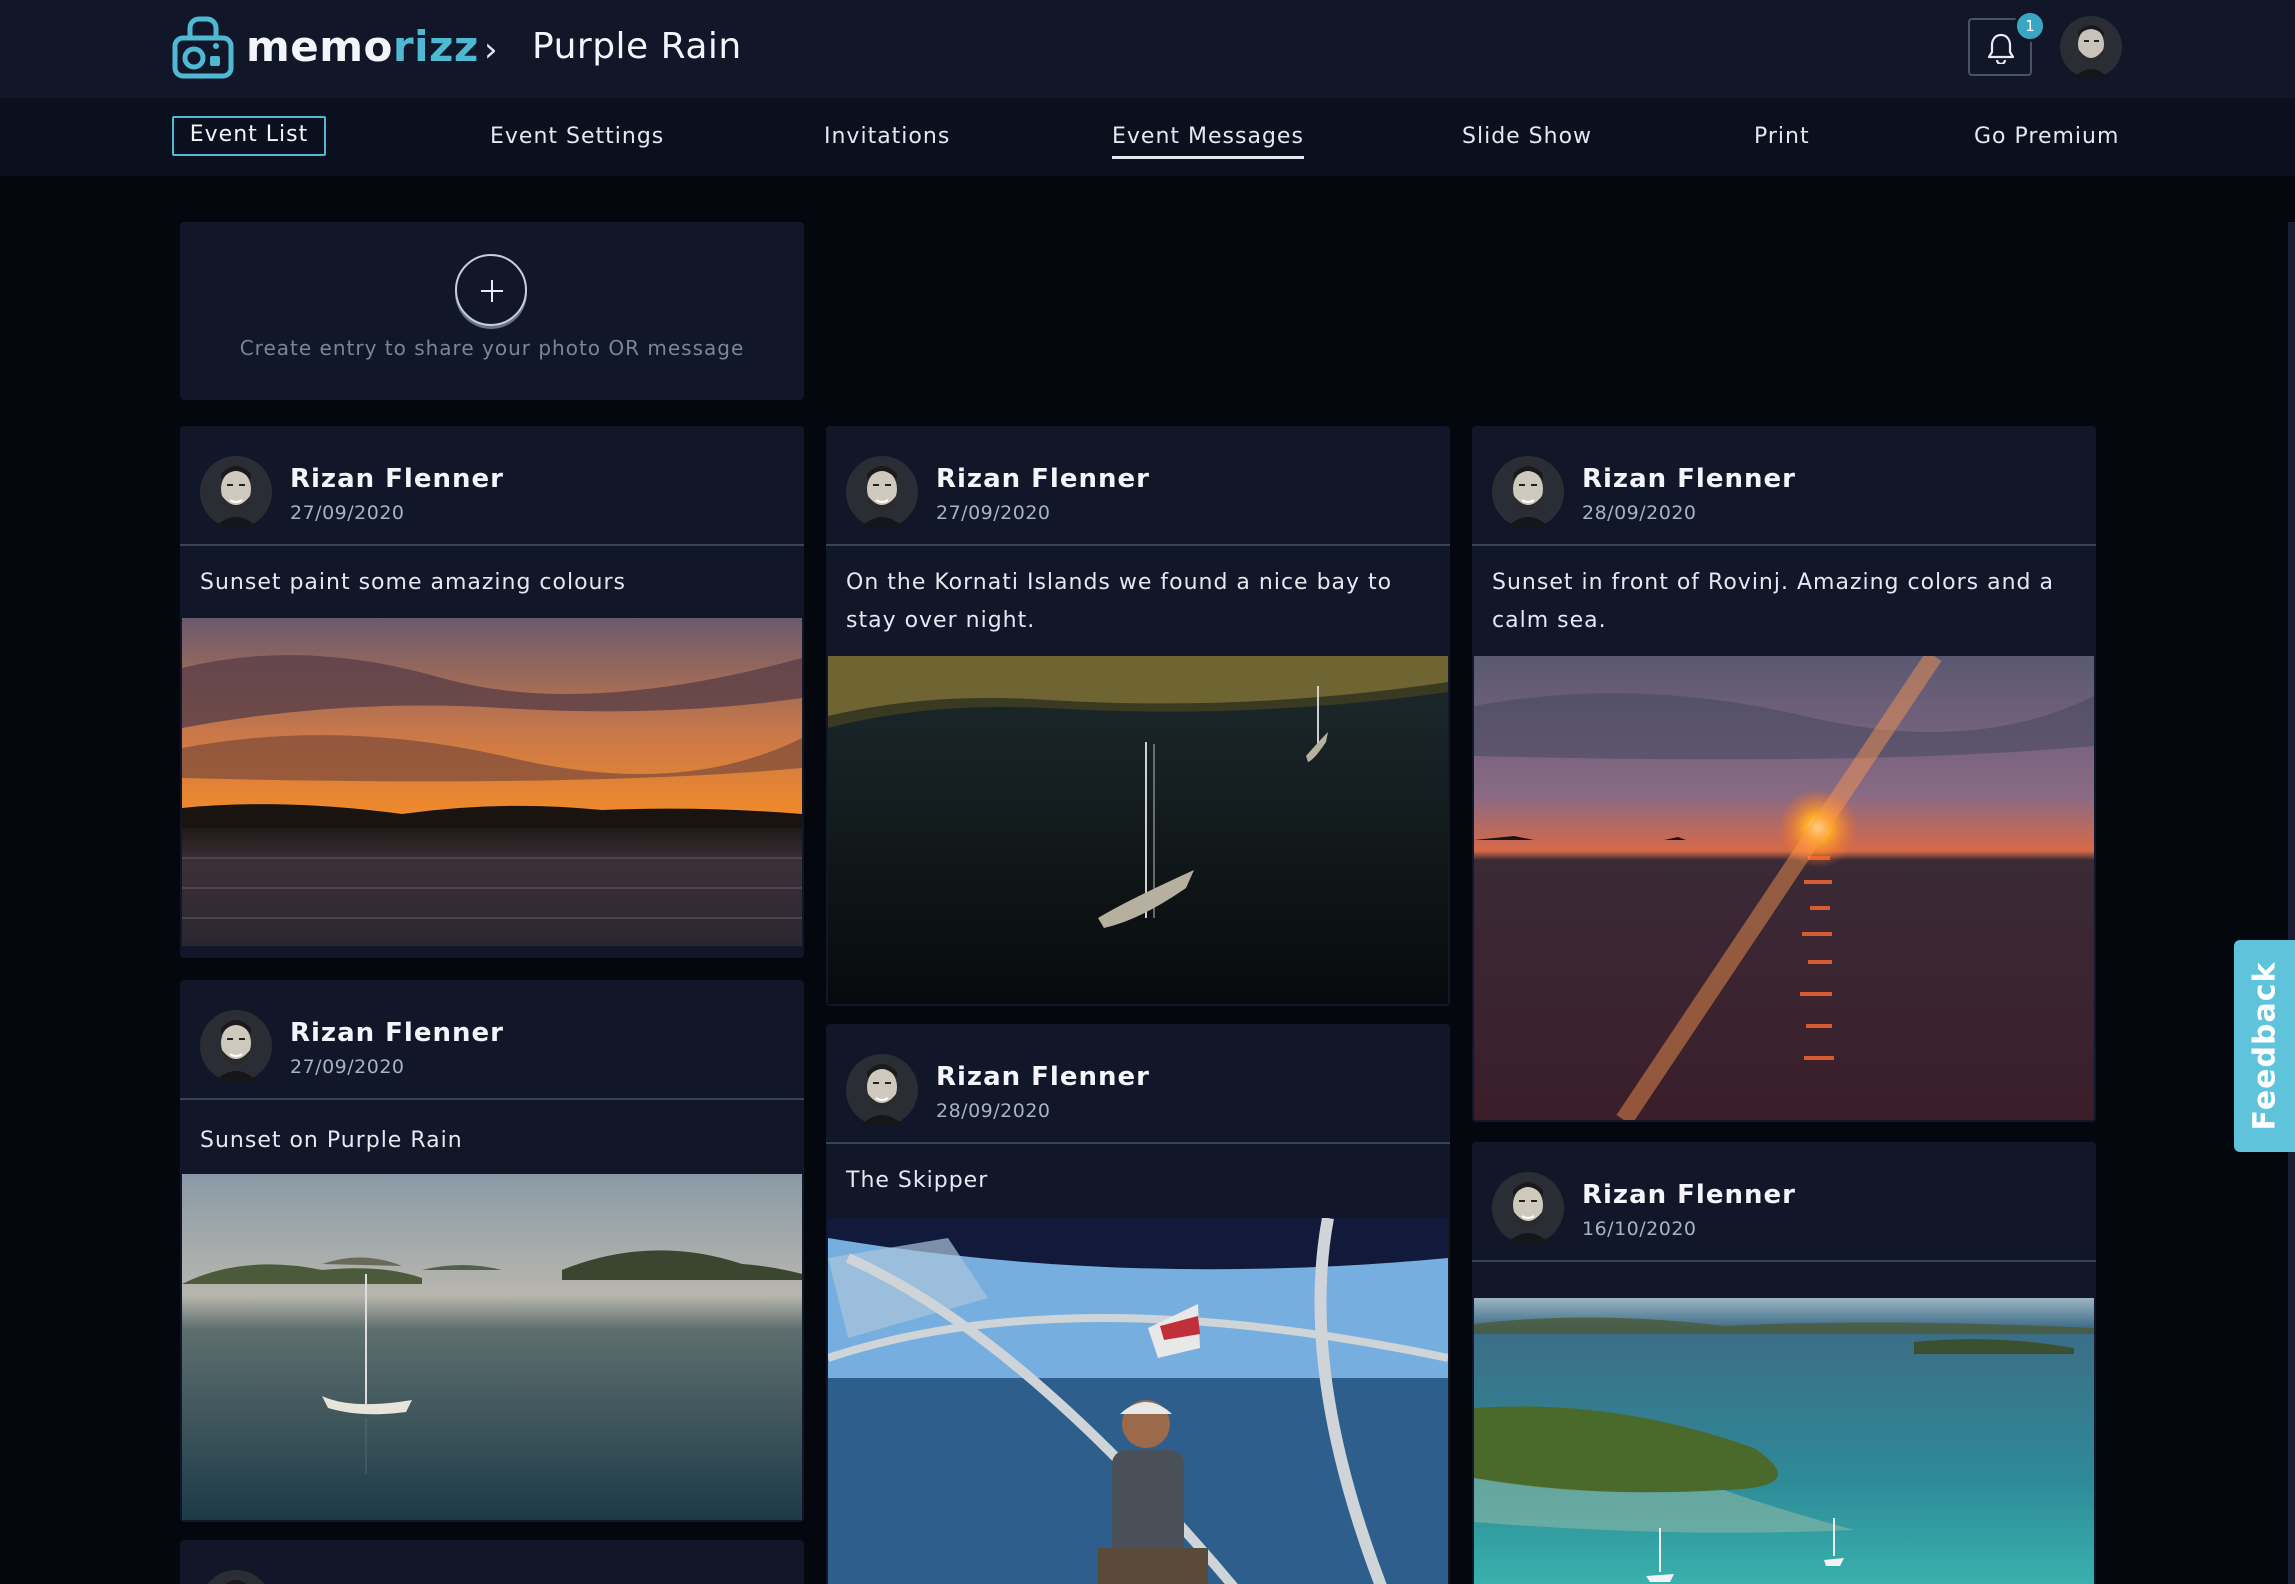 The width and height of the screenshot is (2295, 1584). What do you see at coordinates (2291, 903) in the screenshot?
I see `scrollbar-track` at bounding box center [2291, 903].